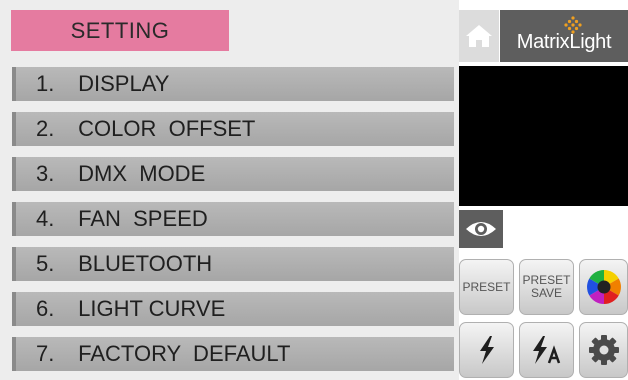 The height and width of the screenshot is (380, 628). What do you see at coordinates (45, 83) in the screenshot?
I see `menu-item-number: 1.` at bounding box center [45, 83].